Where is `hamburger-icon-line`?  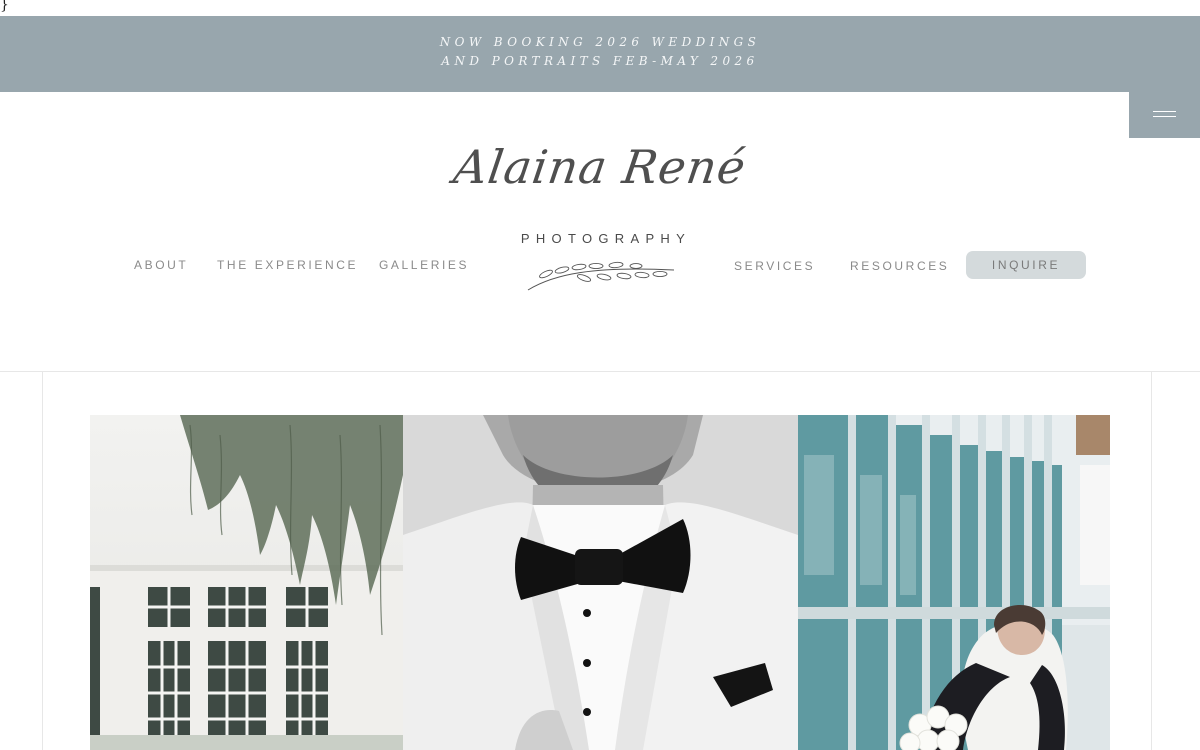 hamburger-icon-line is located at coordinates (1164, 116).